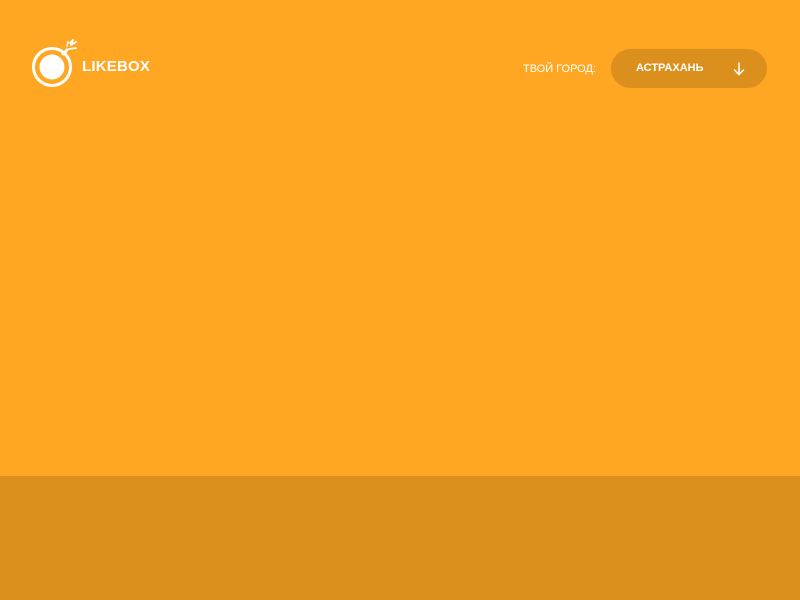  Describe the element at coordinates (739, 69) in the screenshot. I see `arrow-down-icon` at that location.